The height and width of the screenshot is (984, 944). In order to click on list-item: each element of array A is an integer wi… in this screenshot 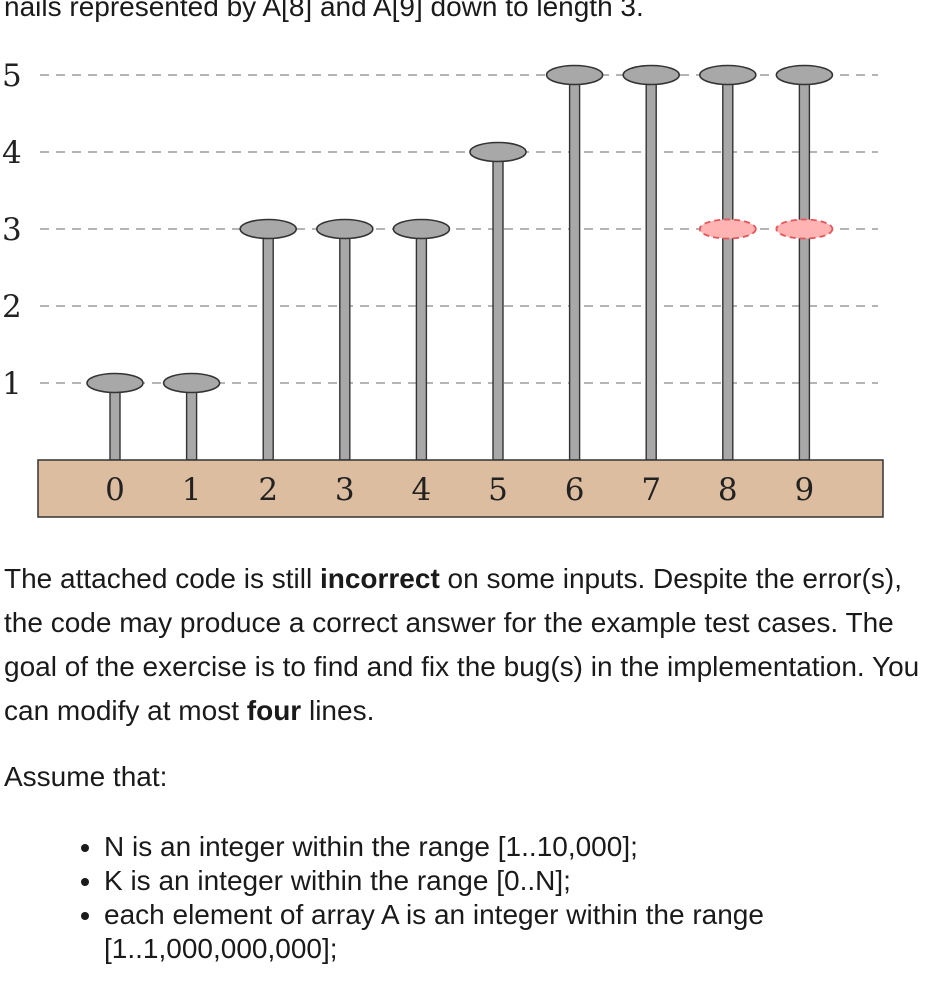, I will do `click(514, 932)`.